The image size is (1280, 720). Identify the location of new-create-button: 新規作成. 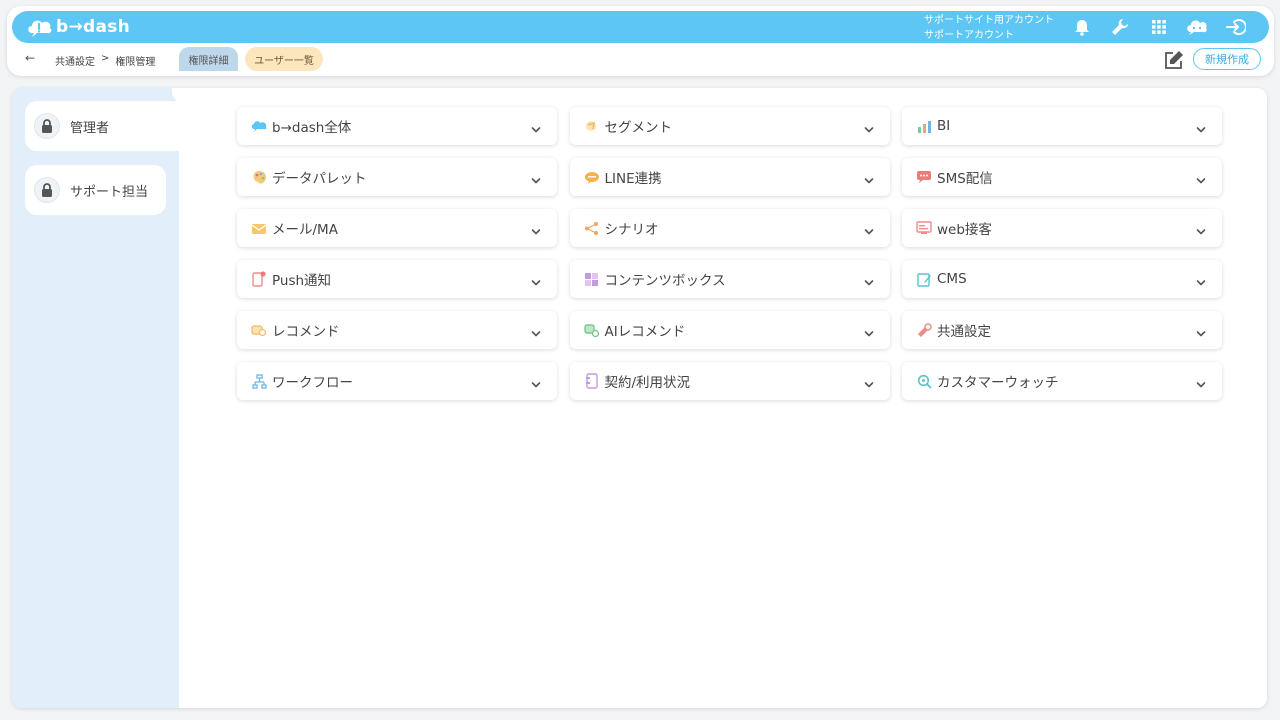
(1227, 59).